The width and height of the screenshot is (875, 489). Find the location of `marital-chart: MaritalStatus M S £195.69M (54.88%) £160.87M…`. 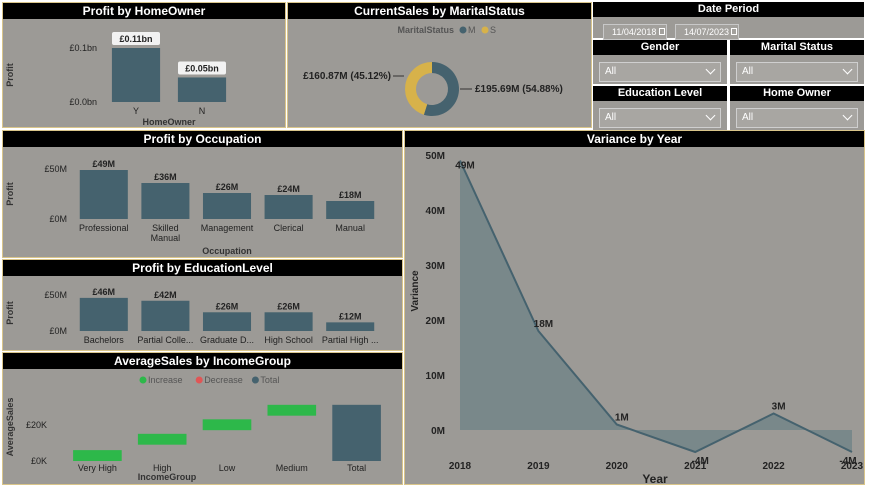

marital-chart: MaritalStatus M S £195.69M (54.88%) £160.87M… is located at coordinates (433, 70).